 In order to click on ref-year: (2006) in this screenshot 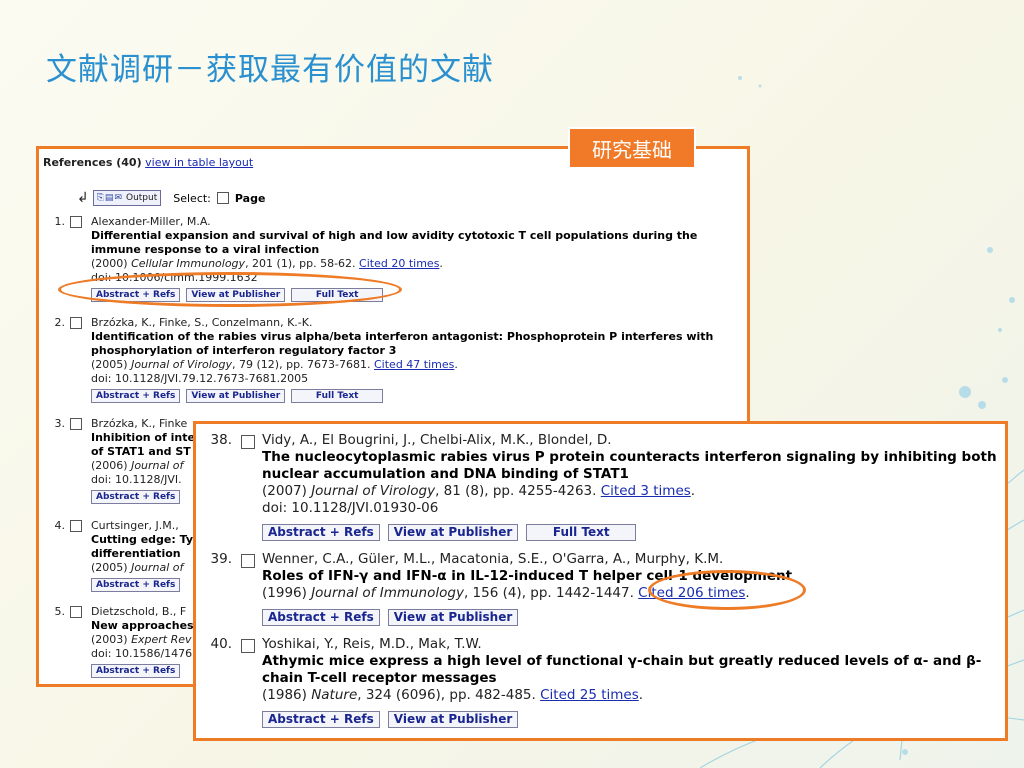, I will do `click(109, 465)`.